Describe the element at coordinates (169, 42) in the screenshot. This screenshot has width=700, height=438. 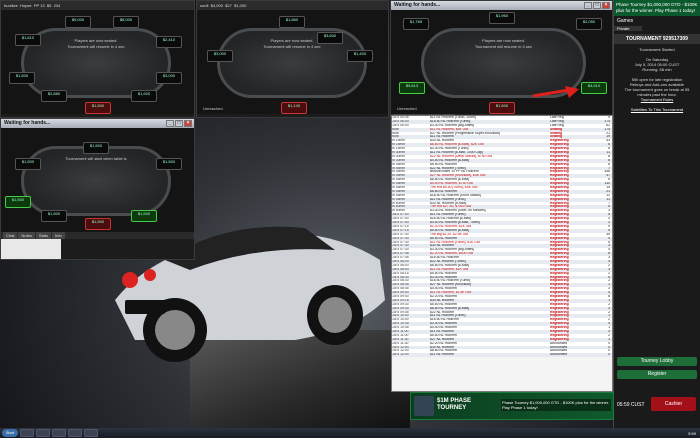
I see `seat: $2,410` at that location.